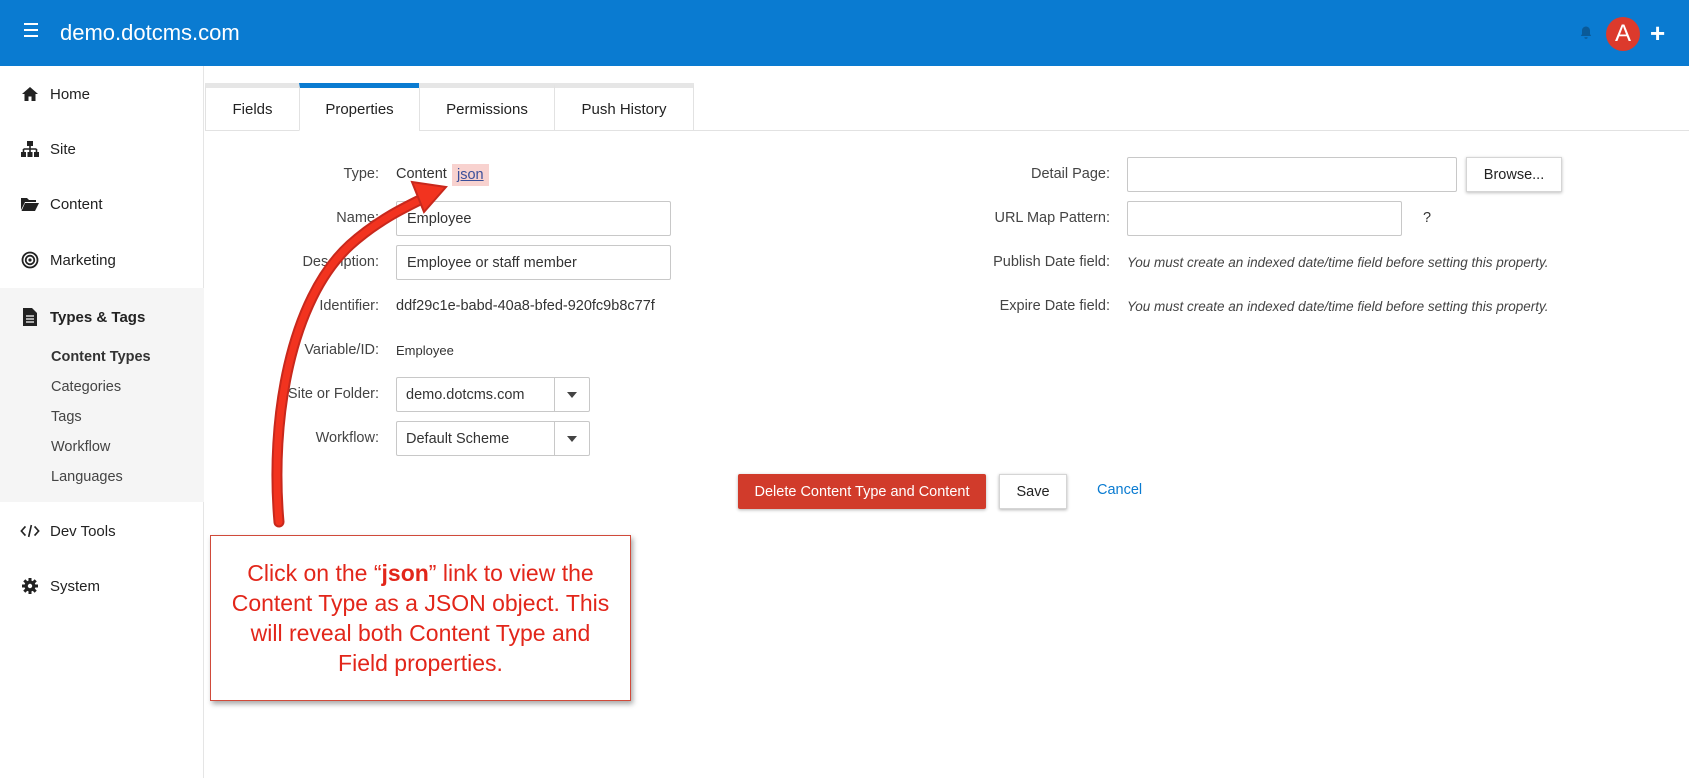 The image size is (1689, 778). What do you see at coordinates (30, 94) in the screenshot?
I see `home-icon` at bounding box center [30, 94].